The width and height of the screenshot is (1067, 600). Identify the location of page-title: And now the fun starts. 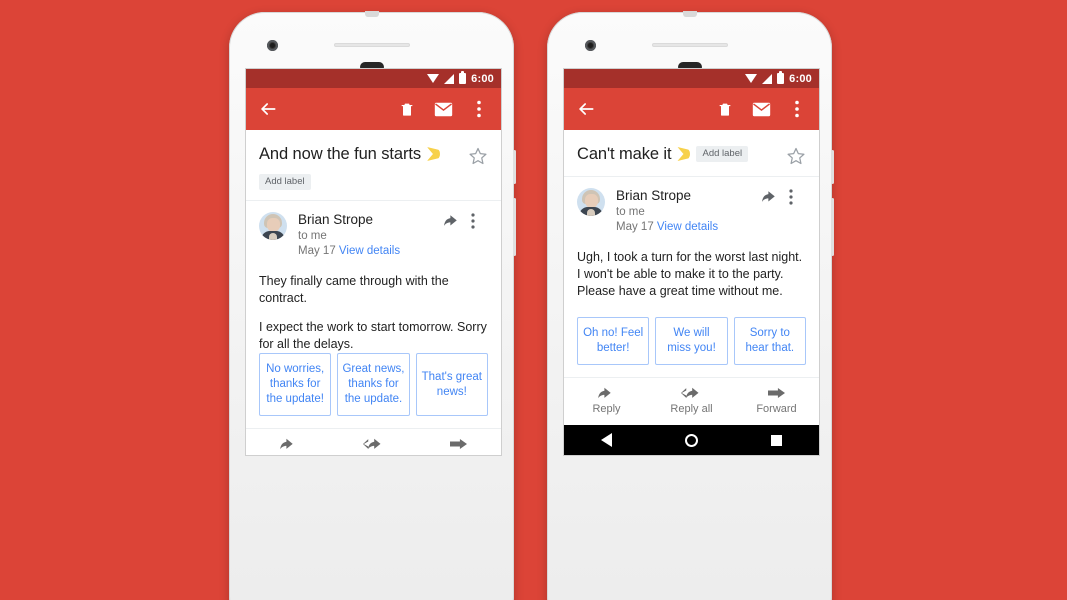
(340, 154).